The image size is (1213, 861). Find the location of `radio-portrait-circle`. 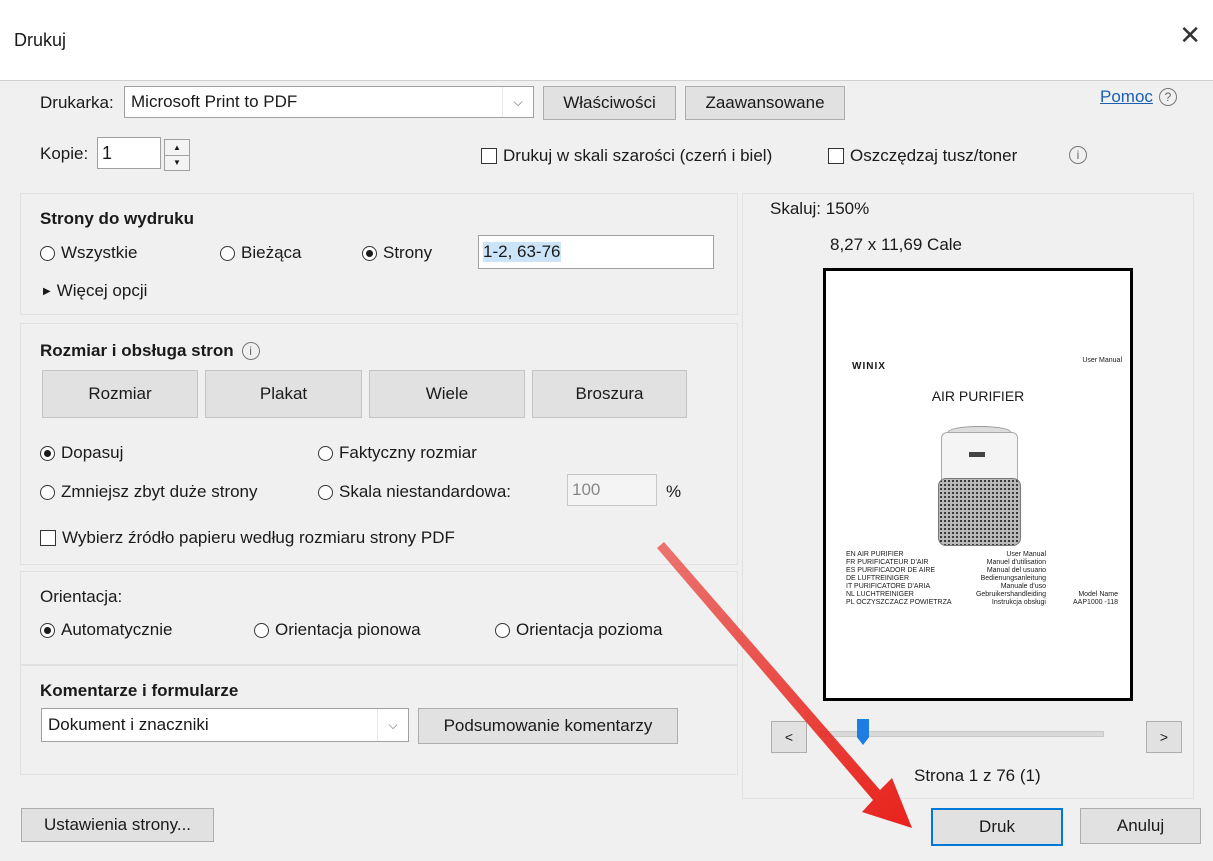

radio-portrait-circle is located at coordinates (261, 630).